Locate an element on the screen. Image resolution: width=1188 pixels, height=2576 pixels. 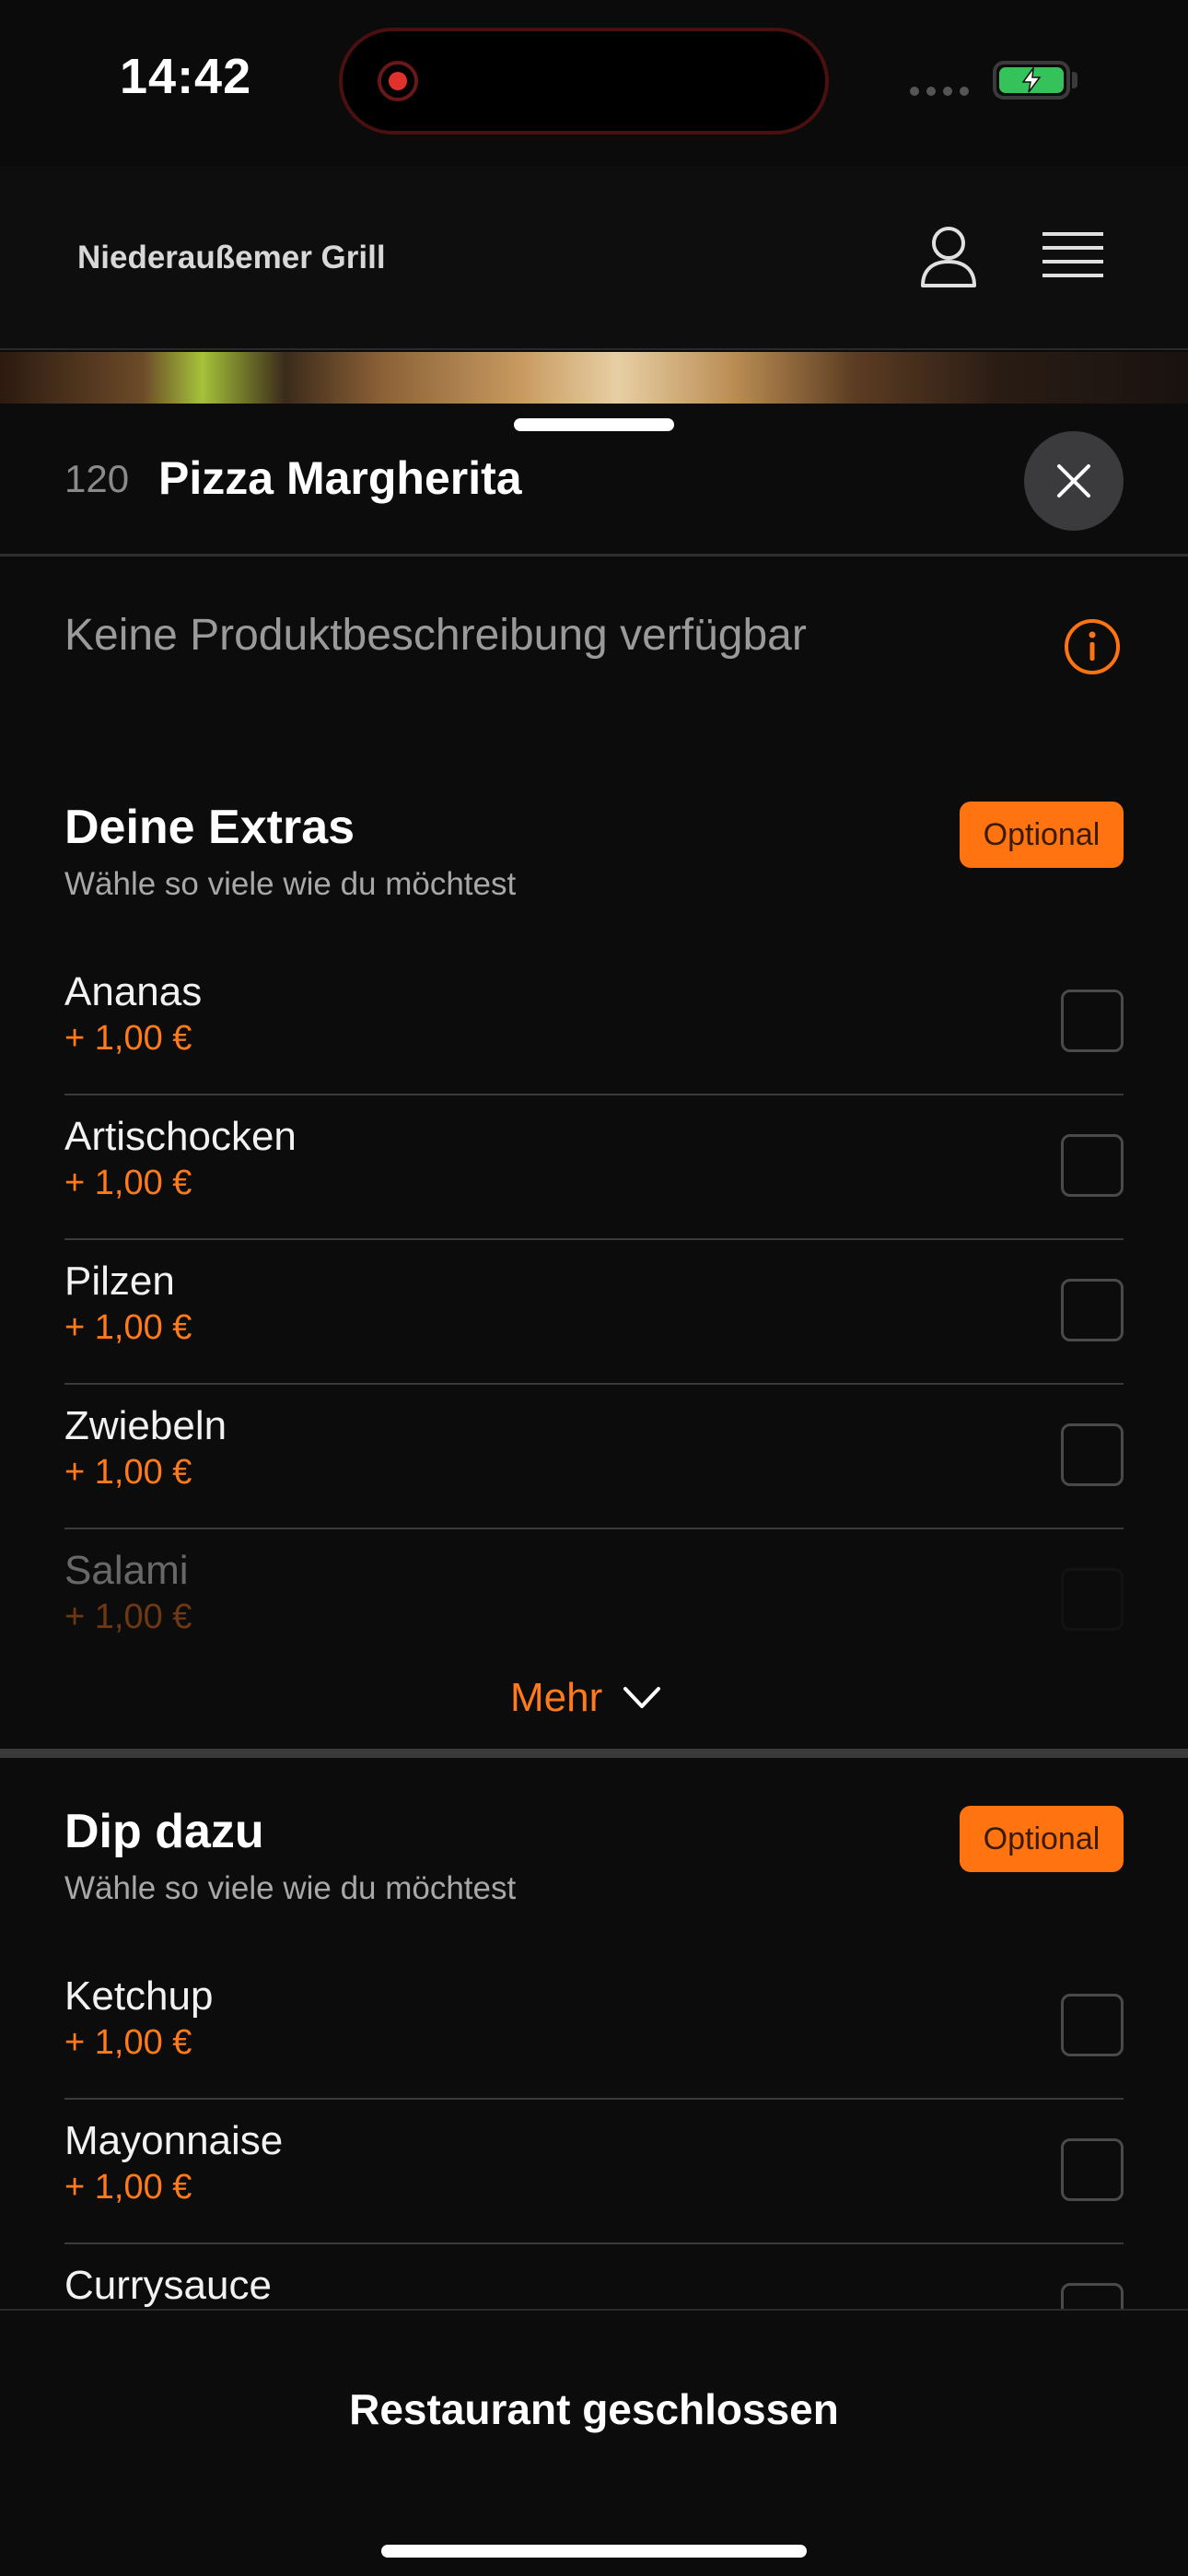
option-name: Pilzen is located at coordinates (119, 1281).